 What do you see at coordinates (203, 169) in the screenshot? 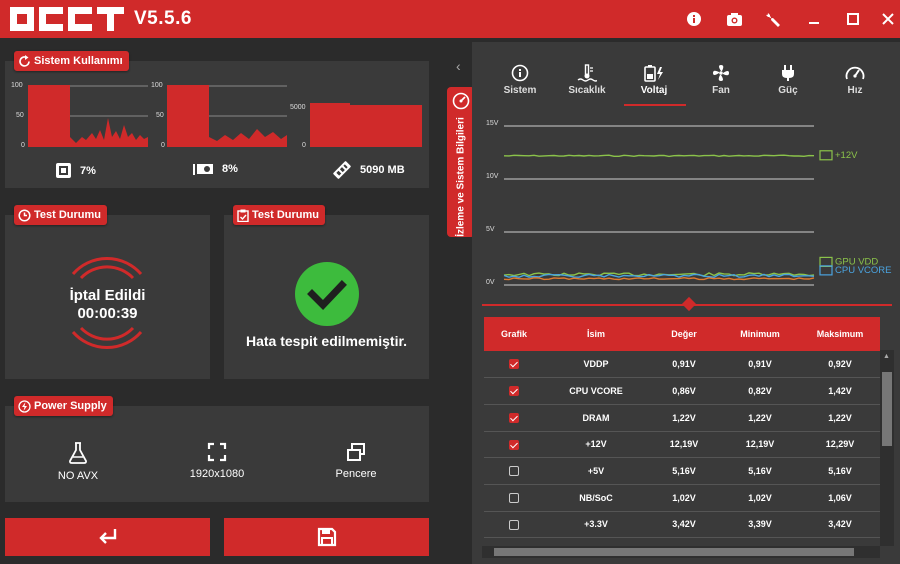
I see `gpu-icon` at bounding box center [203, 169].